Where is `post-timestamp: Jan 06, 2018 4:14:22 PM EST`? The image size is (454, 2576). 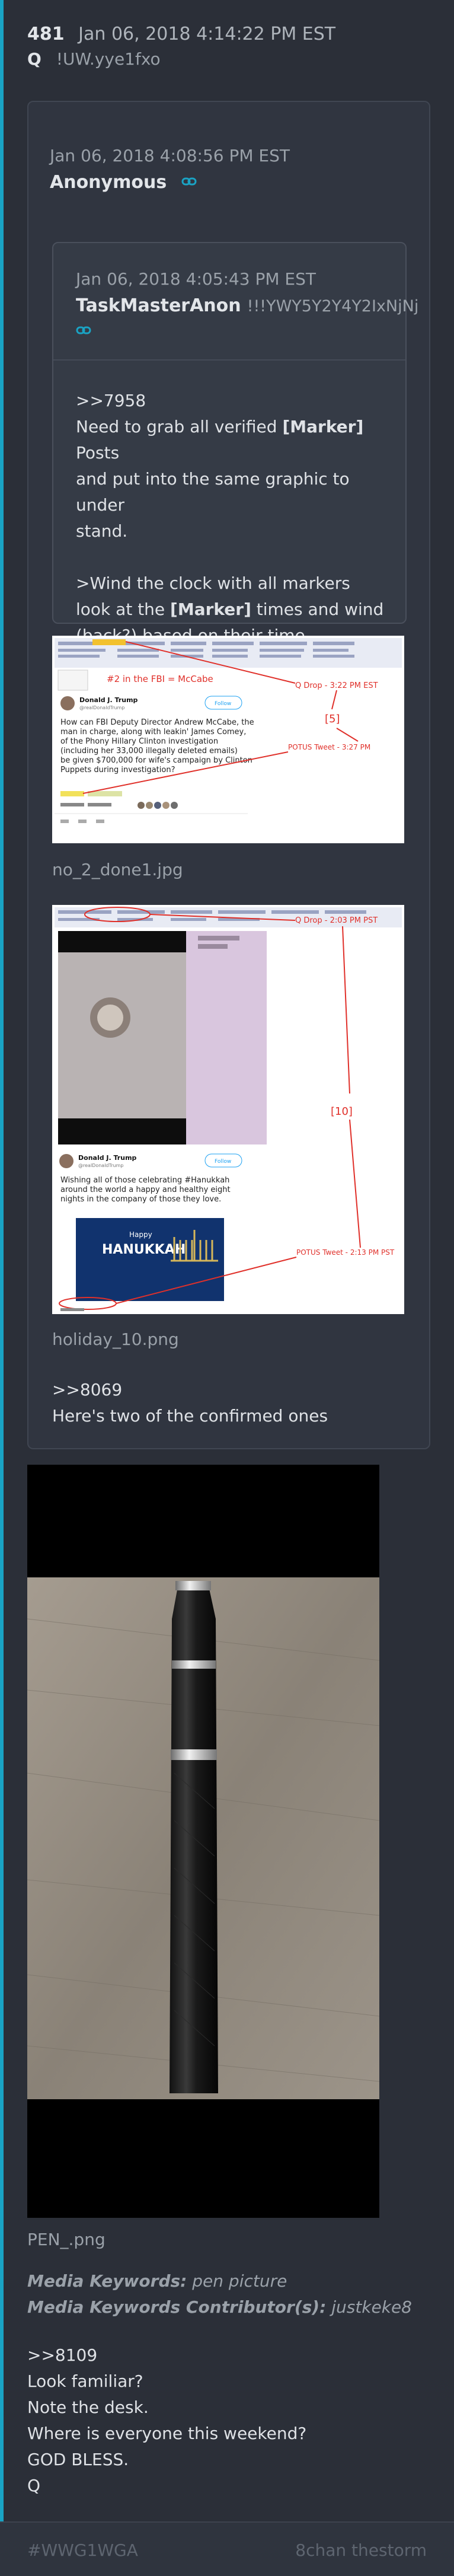 post-timestamp: Jan 06, 2018 4:14:22 PM EST is located at coordinates (207, 34).